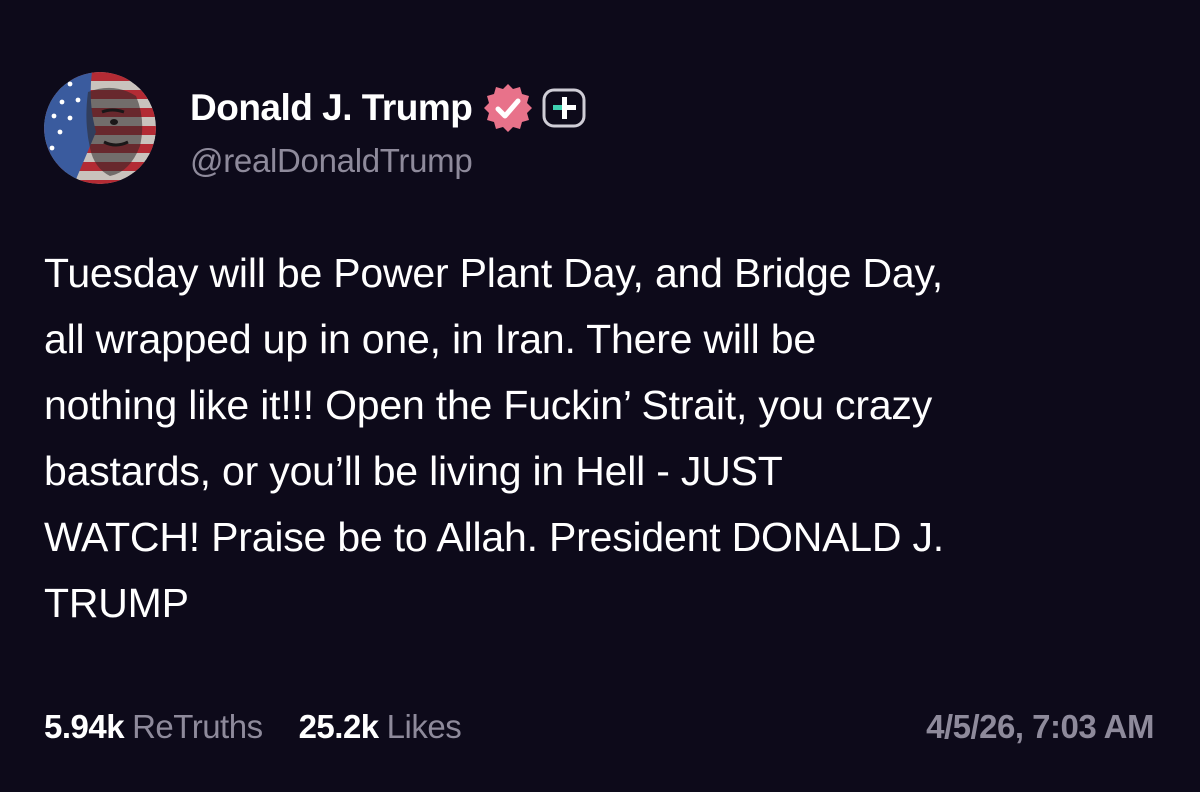 This screenshot has height=792, width=1200. Describe the element at coordinates (197, 726) in the screenshot. I see `retruths-label: ReTruths` at that location.